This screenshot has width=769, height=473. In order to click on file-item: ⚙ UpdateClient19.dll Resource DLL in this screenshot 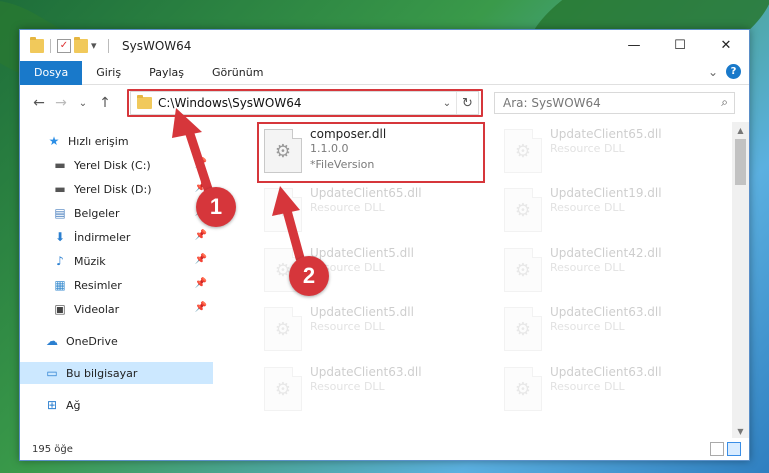, I will do `click(610, 211)`.